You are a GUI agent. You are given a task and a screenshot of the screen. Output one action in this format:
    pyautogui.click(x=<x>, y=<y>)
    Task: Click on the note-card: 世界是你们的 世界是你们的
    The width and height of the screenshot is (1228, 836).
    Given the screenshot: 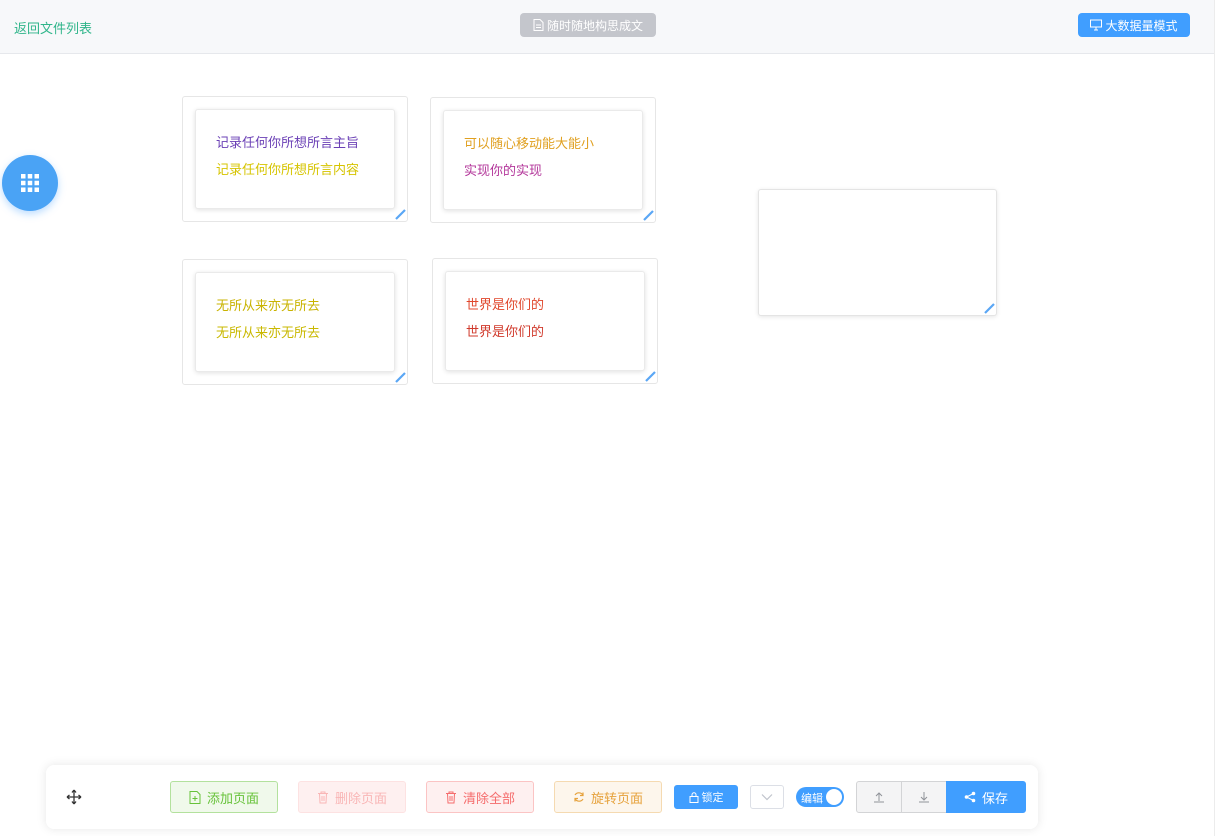 What is the action you would take?
    pyautogui.click(x=545, y=321)
    